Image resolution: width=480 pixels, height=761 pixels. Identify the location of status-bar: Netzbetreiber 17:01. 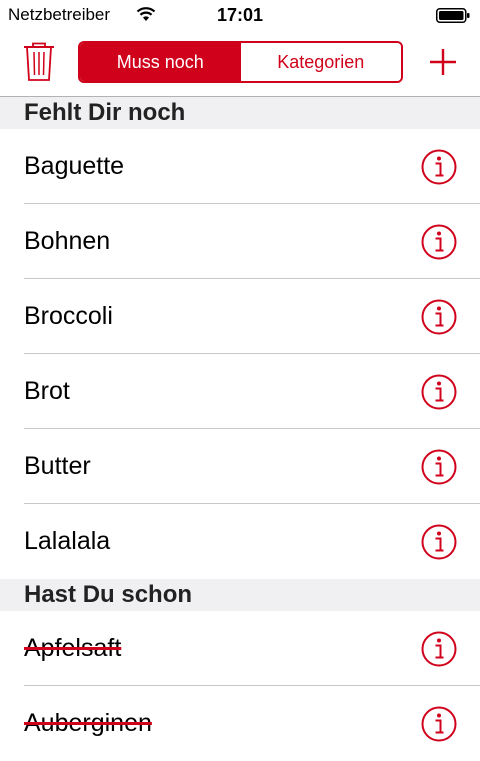
(240, 16).